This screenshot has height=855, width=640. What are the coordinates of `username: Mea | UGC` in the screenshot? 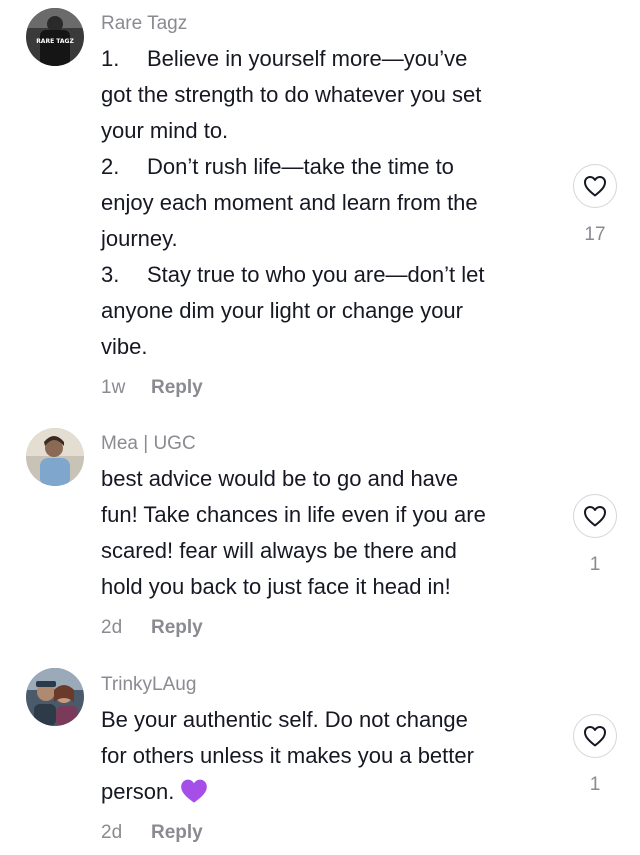 It's located at (326, 444).